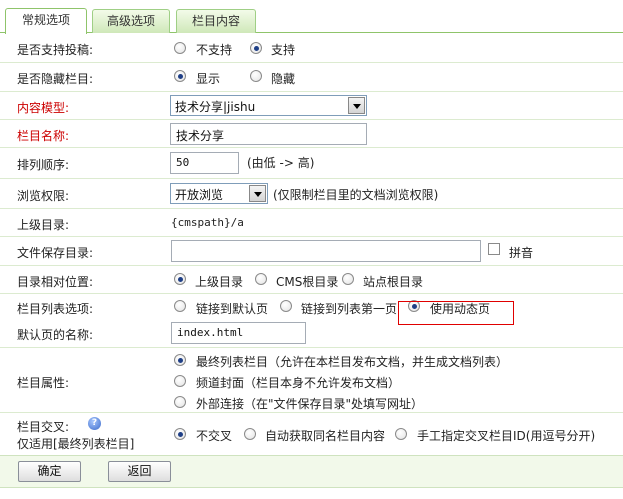 This screenshot has width=623, height=499. Describe the element at coordinates (283, 79) in the screenshot. I see `hide-option-label: 隐藏` at that location.